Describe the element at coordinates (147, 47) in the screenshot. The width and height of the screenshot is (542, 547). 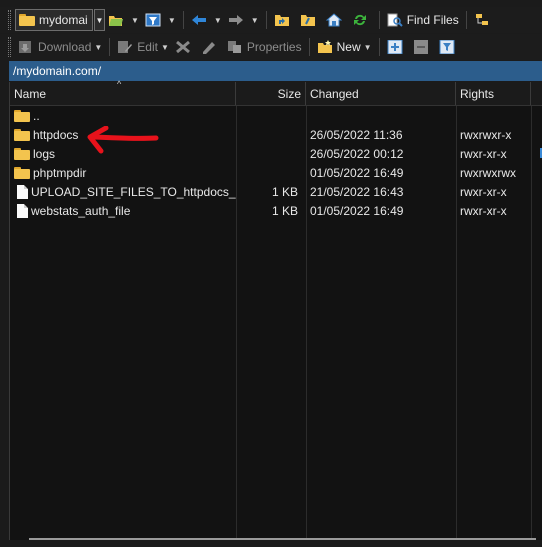
I see `edit-label: Edit` at that location.